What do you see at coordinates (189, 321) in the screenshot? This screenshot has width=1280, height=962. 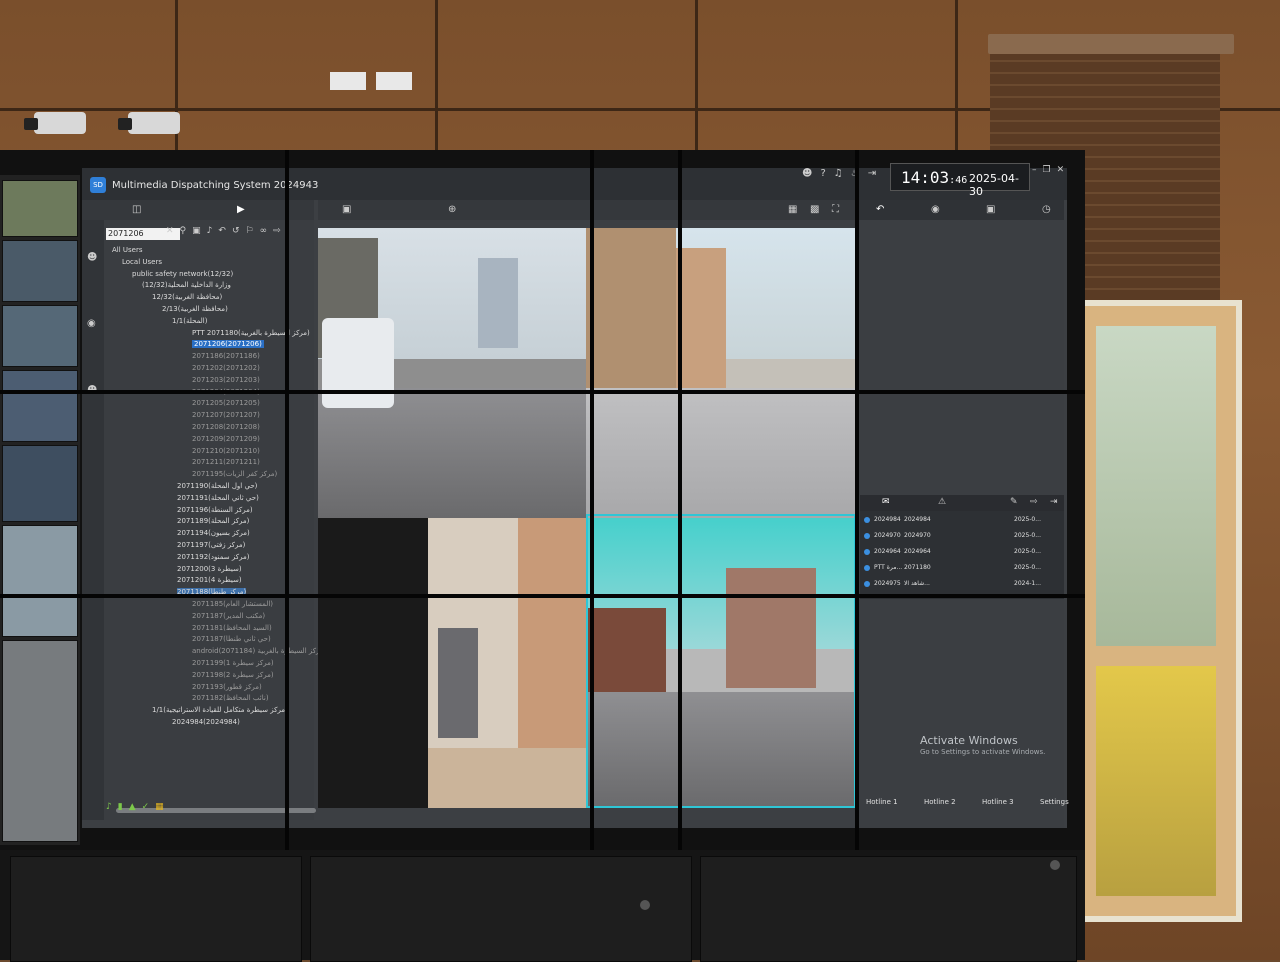 I see `tree-item: 1/1(المحلة)` at bounding box center [189, 321].